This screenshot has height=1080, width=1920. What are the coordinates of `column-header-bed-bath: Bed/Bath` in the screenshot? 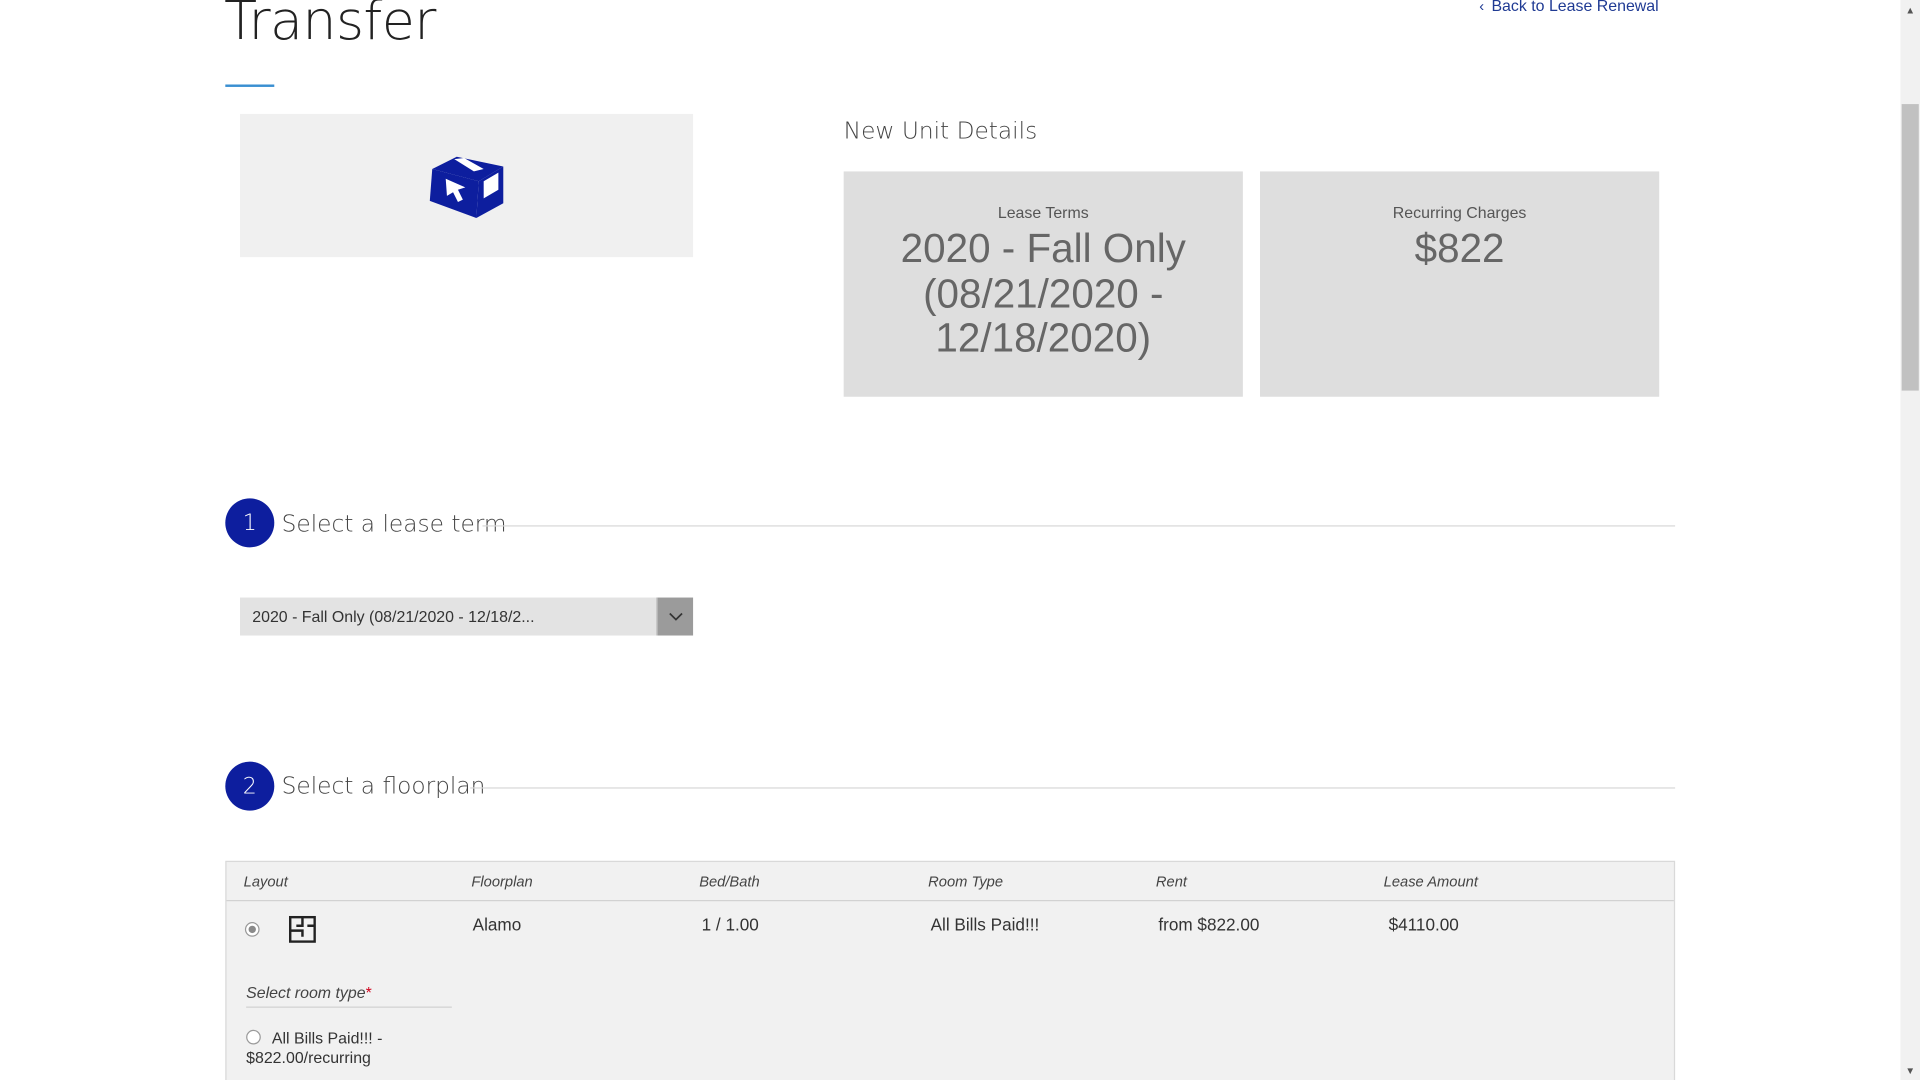 It's located at (729, 882).